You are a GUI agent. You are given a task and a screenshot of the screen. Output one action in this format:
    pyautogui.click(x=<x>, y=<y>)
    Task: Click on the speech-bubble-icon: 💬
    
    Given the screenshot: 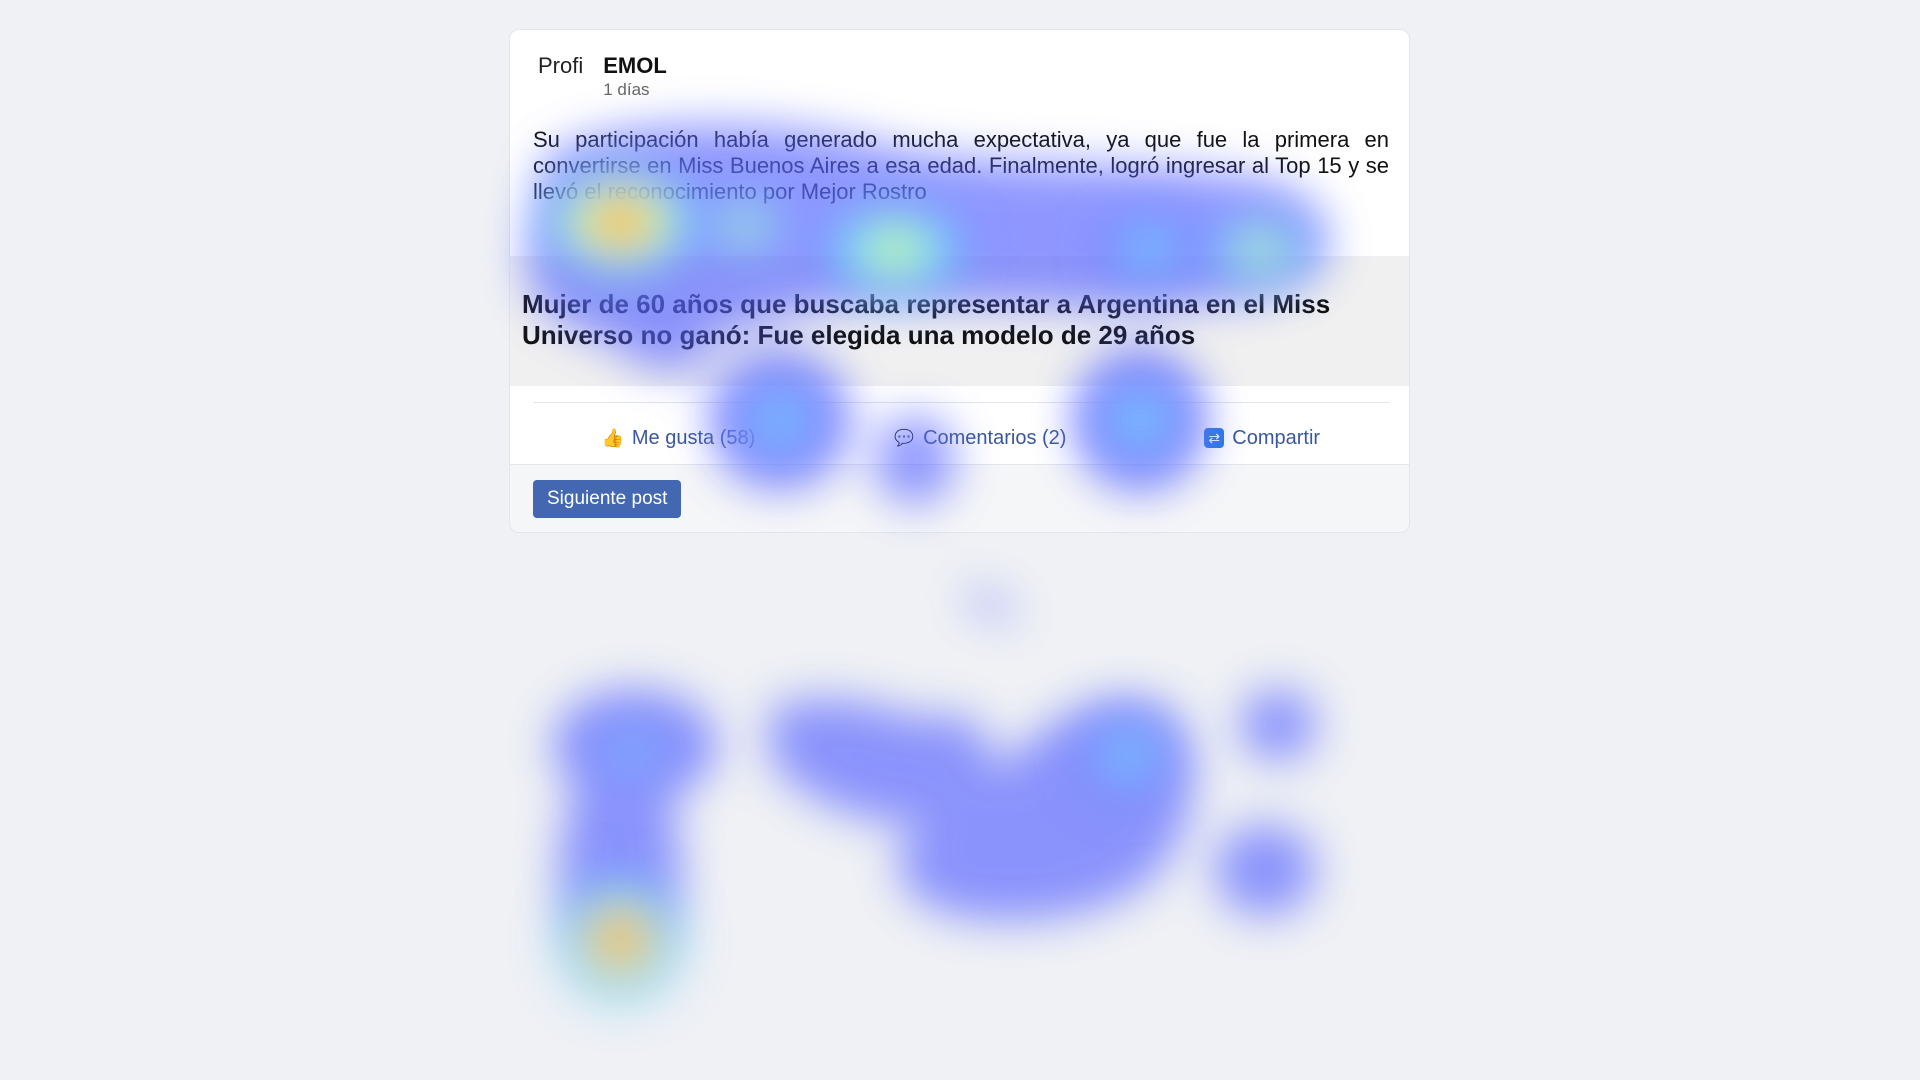 What is the action you would take?
    pyautogui.click(x=904, y=438)
    